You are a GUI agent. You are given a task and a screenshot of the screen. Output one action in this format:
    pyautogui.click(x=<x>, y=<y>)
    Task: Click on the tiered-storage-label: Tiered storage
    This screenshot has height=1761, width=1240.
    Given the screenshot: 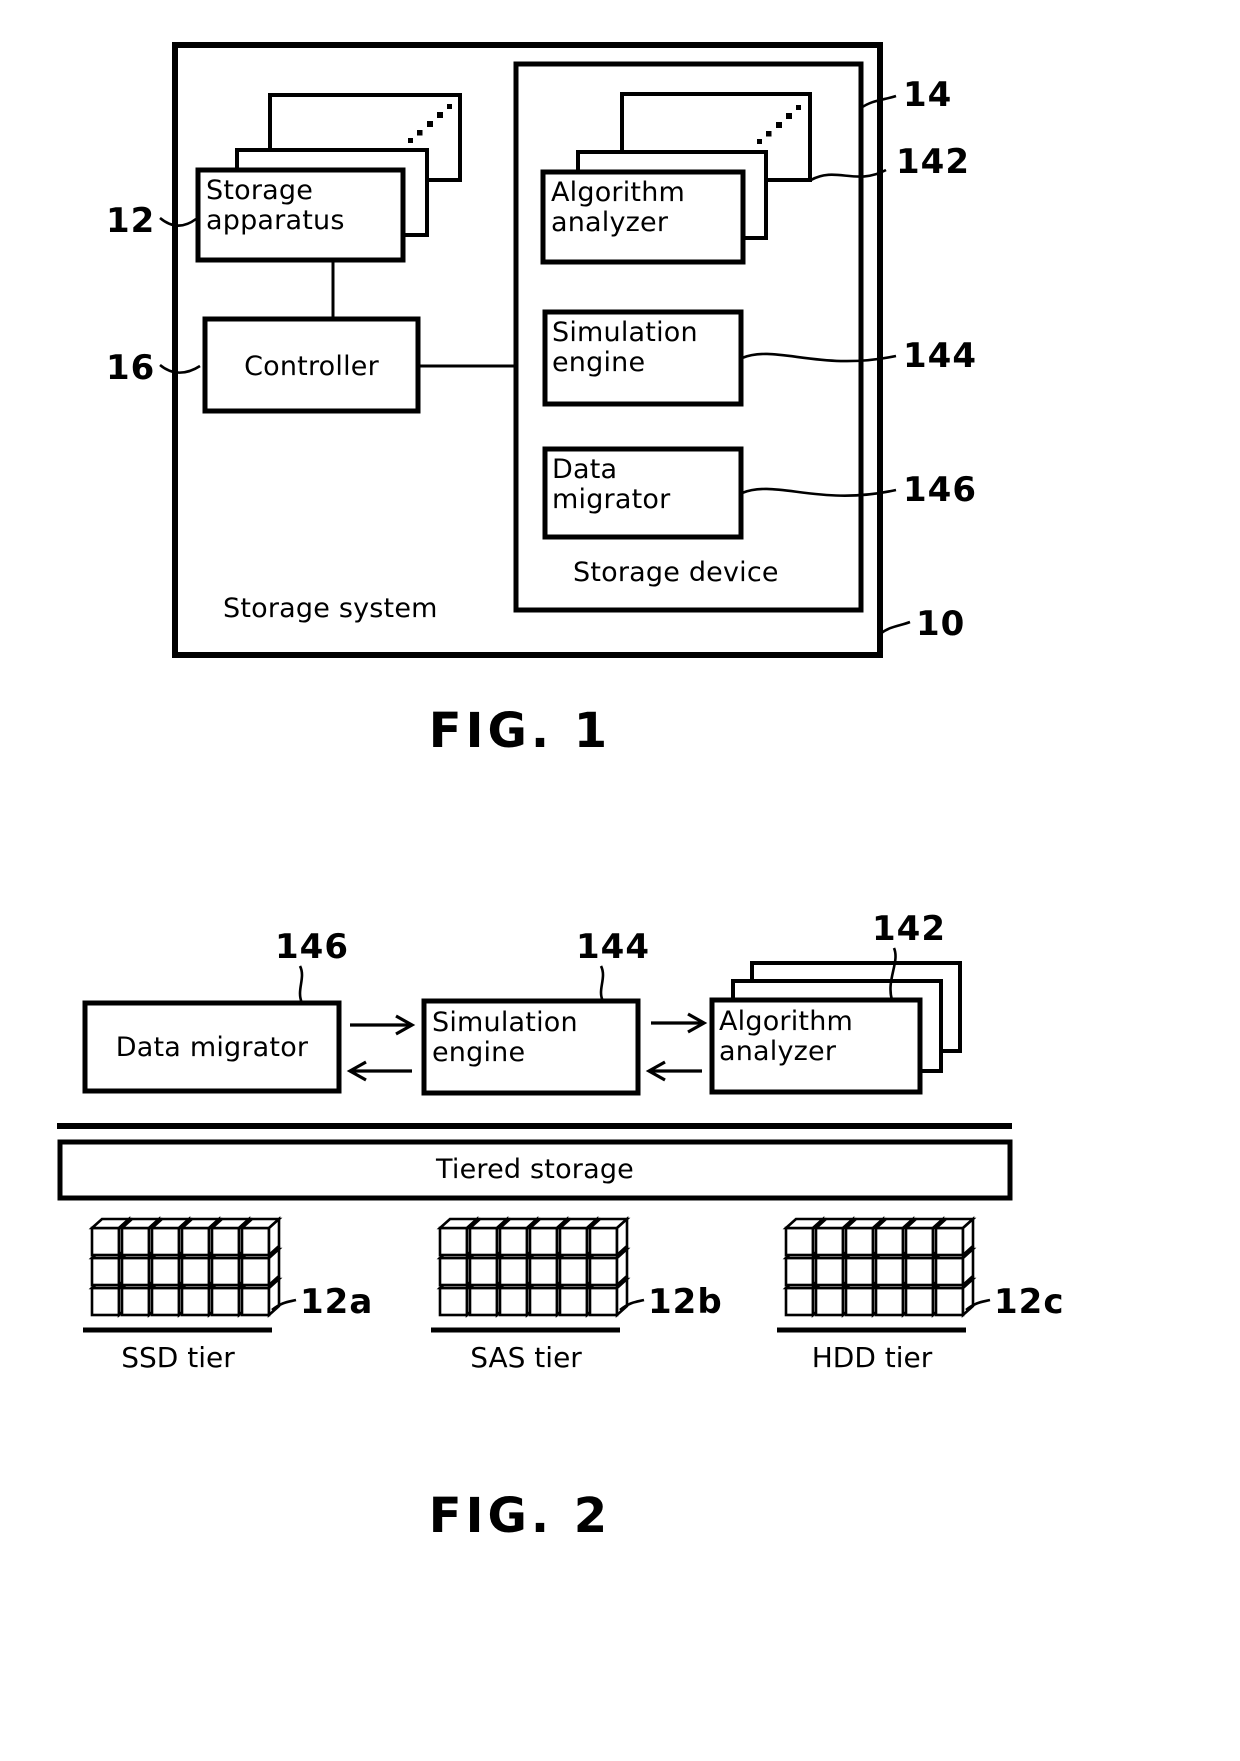 What is the action you would take?
    pyautogui.click(x=535, y=1169)
    